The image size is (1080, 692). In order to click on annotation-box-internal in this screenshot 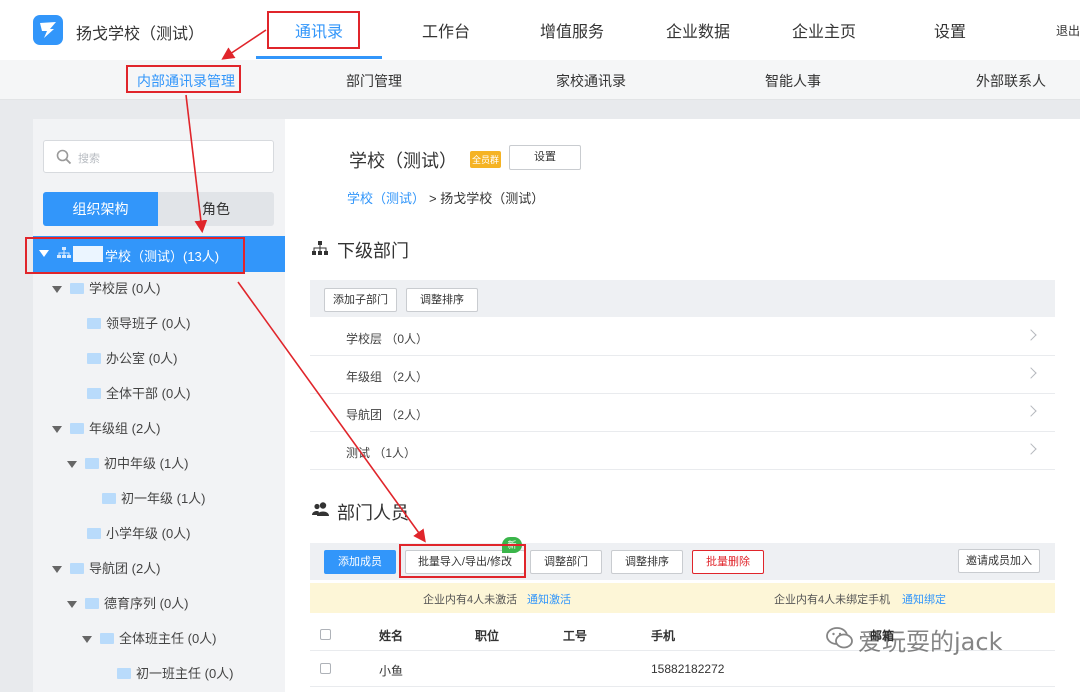, I will do `click(183, 79)`.